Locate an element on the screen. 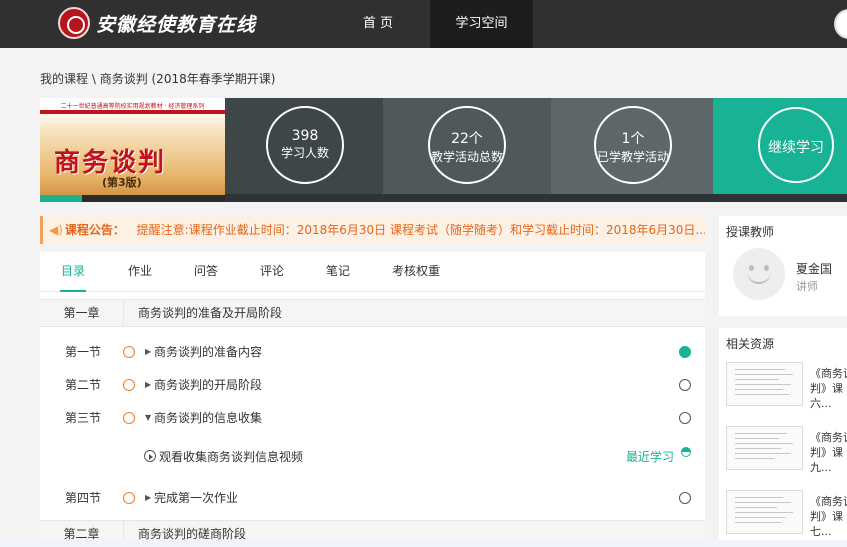  section-row: 第一节 ▶ 商务谈判的准备内容 is located at coordinates (372, 352).